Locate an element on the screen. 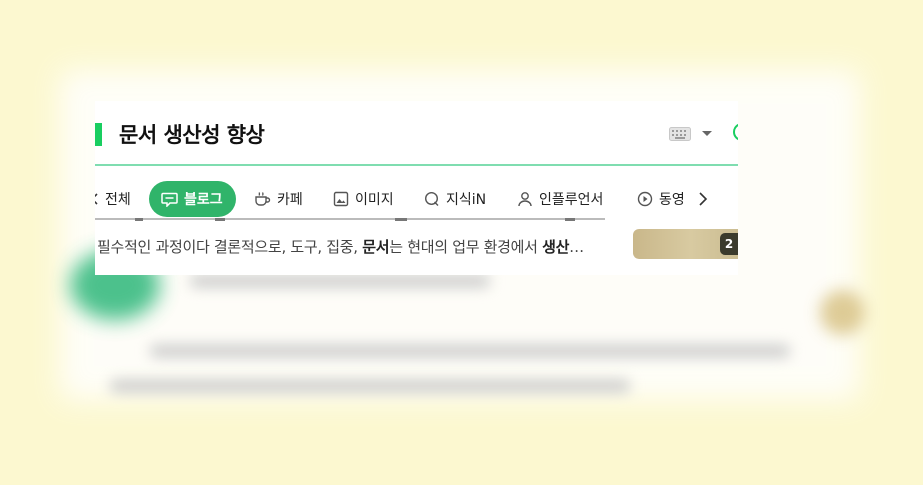  search-accent-bar is located at coordinates (98, 134).